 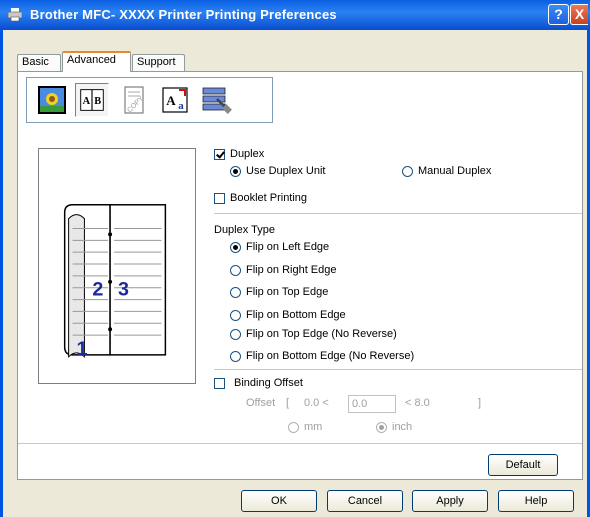 I want to click on duplex-type-heading: Duplex Type, so click(x=244, y=230).